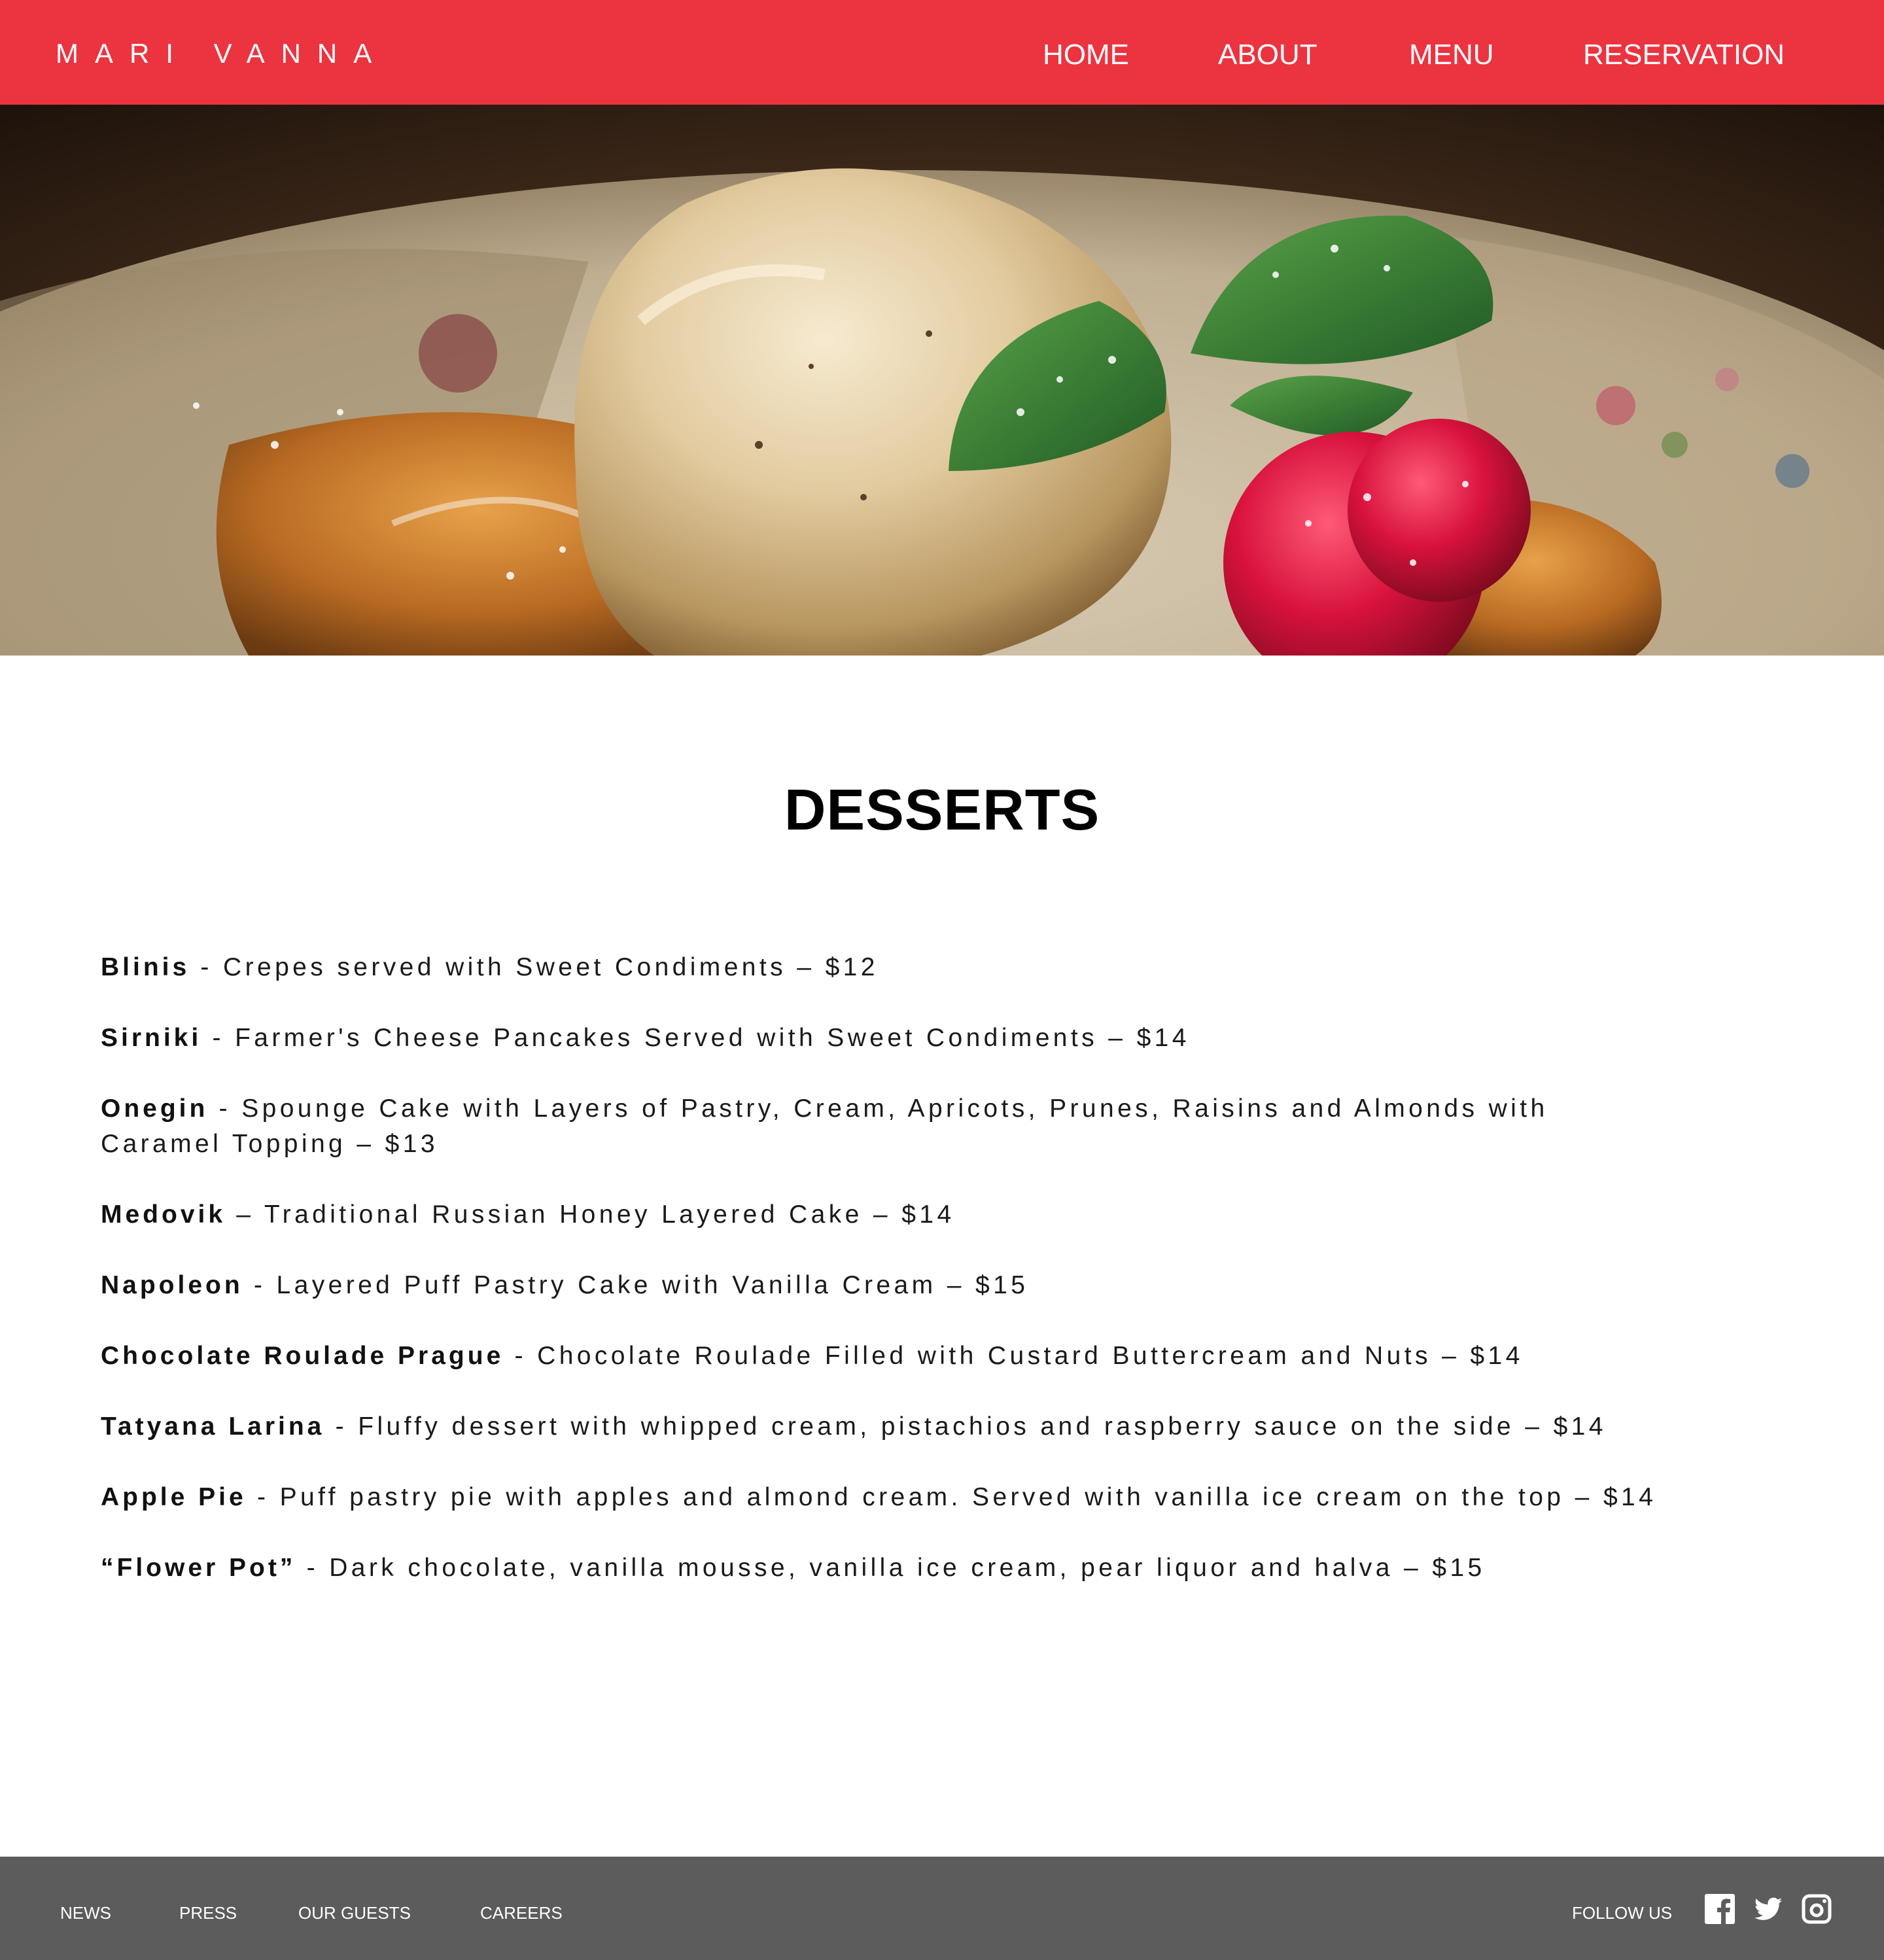  I want to click on site-footer: NEWS PRESS OUR GUESTS CAREERS FOLLOW US, so click(942, 1908).